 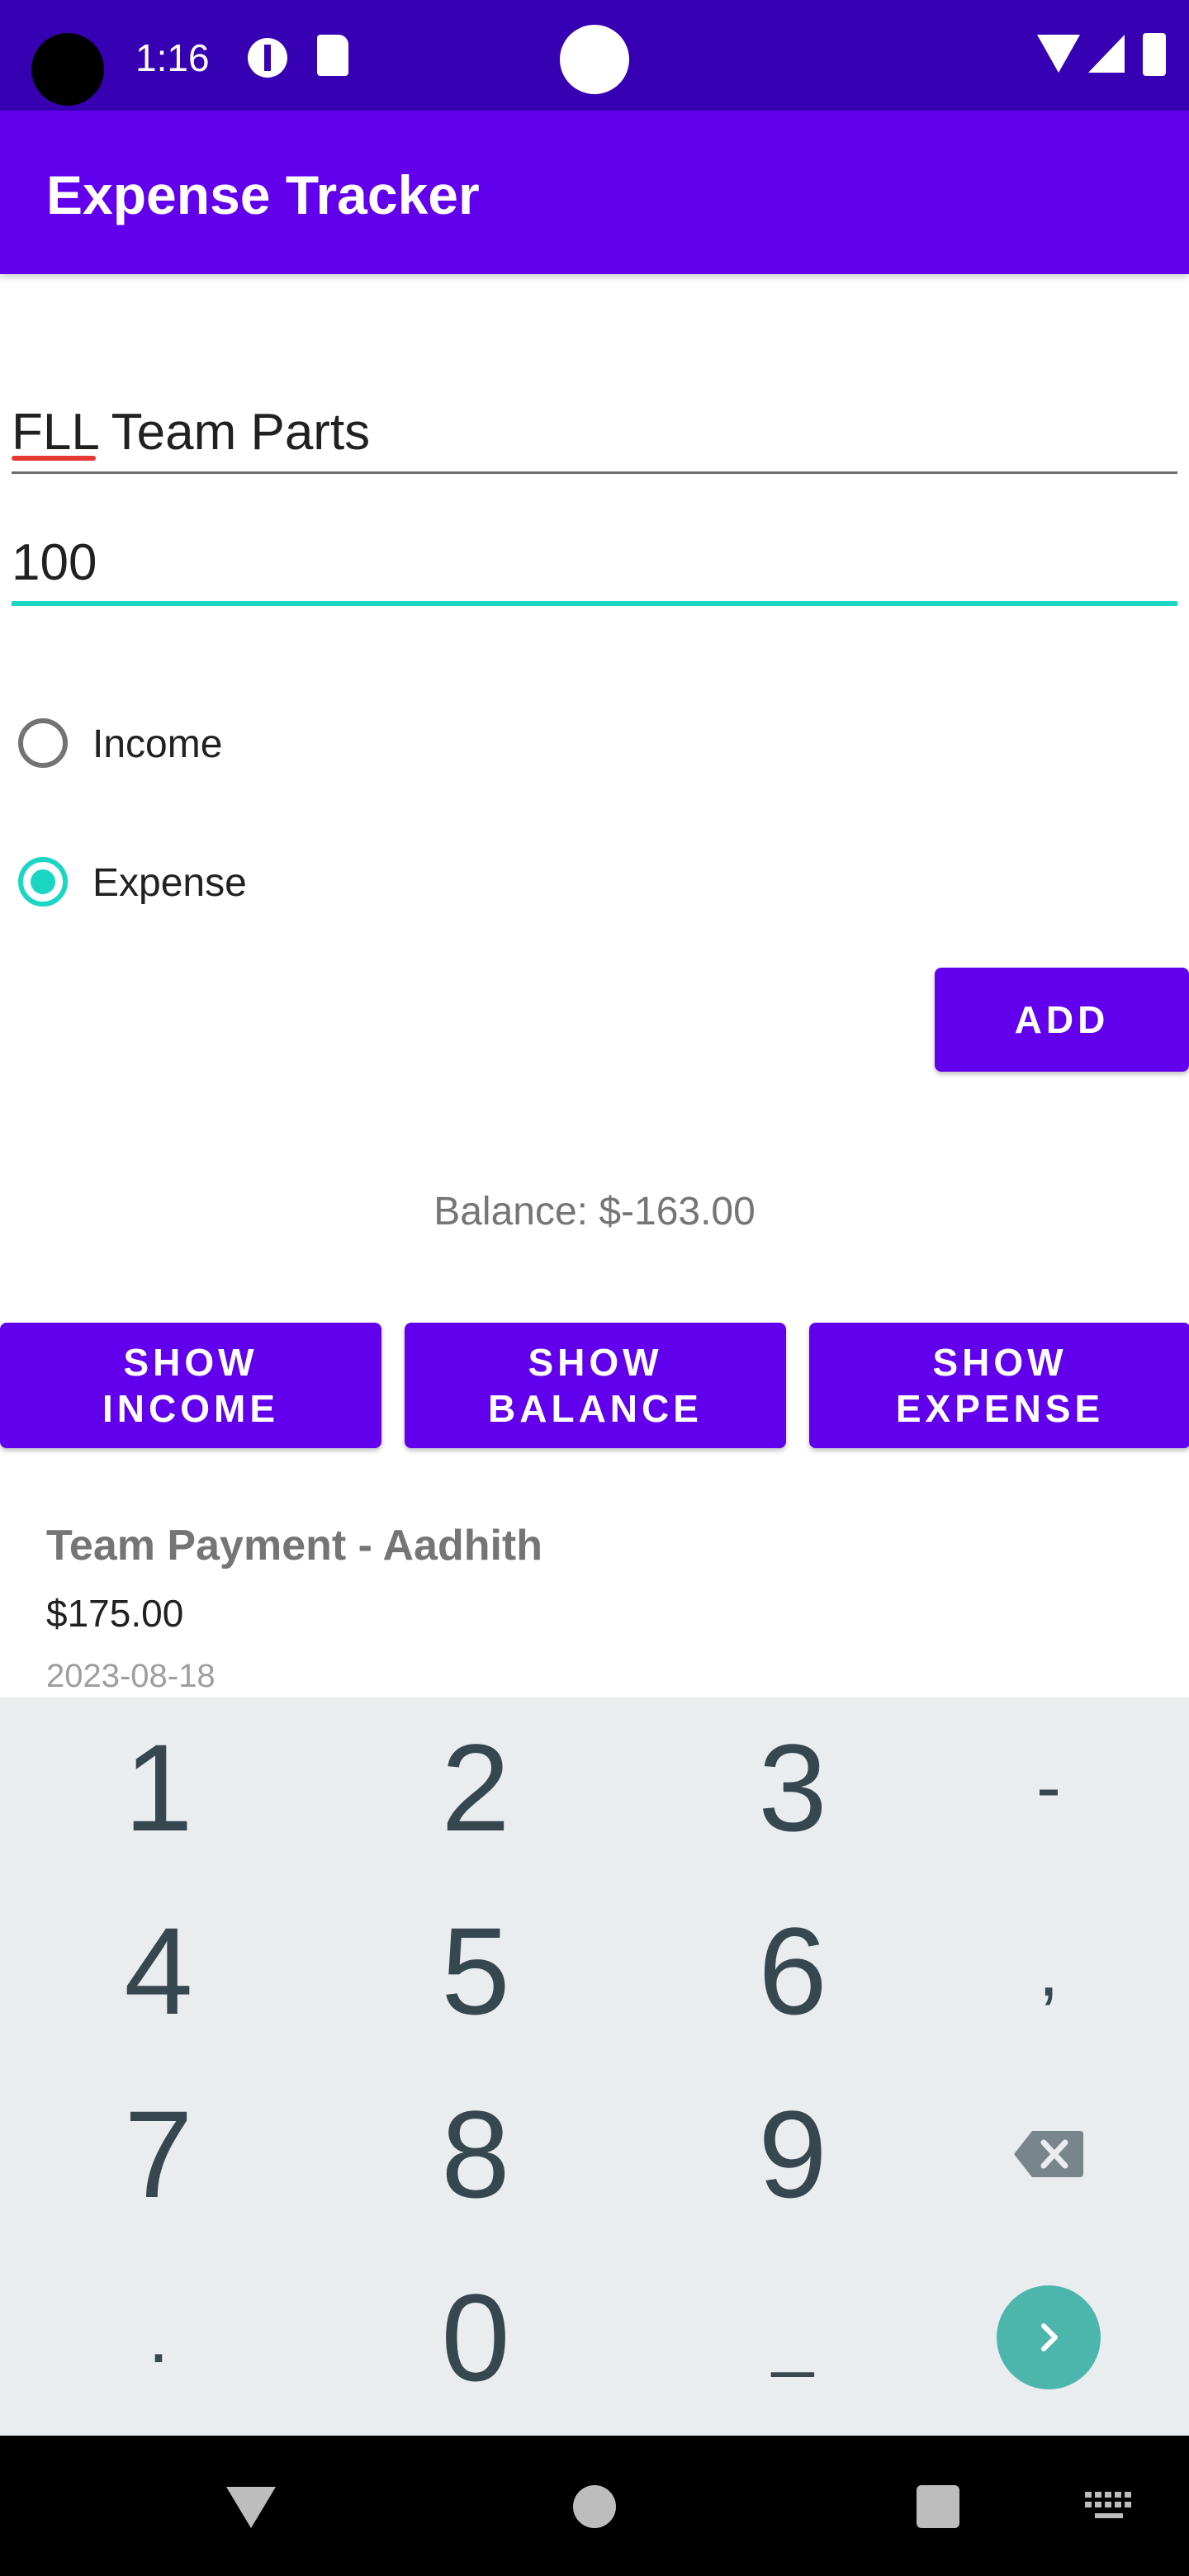 I want to click on enter-key-circle, so click(x=1049, y=2337).